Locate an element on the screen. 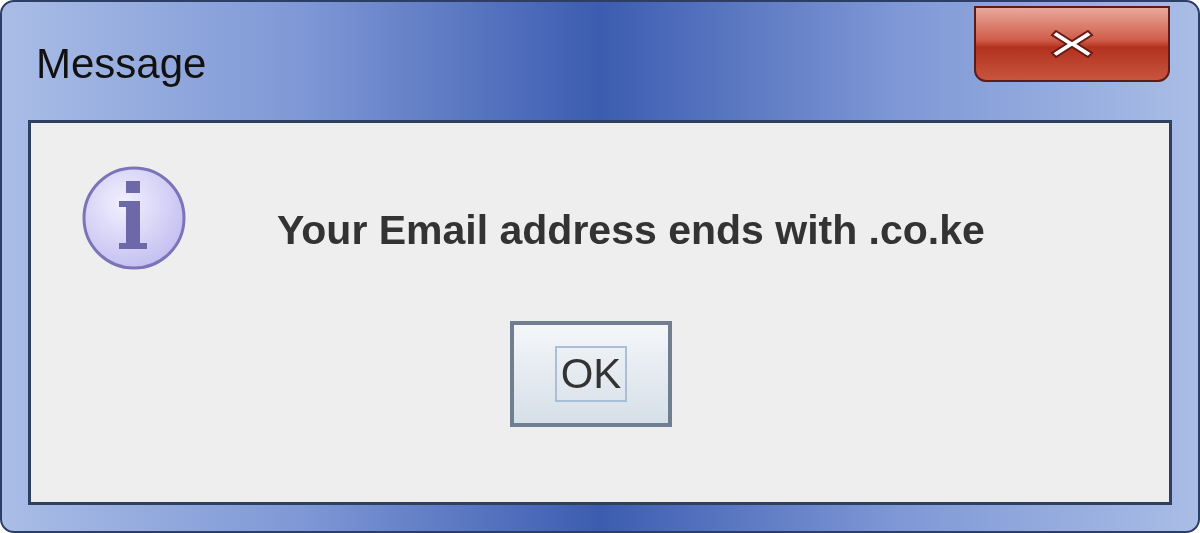 This screenshot has width=1200, height=533. close-icon is located at coordinates (1072, 44).